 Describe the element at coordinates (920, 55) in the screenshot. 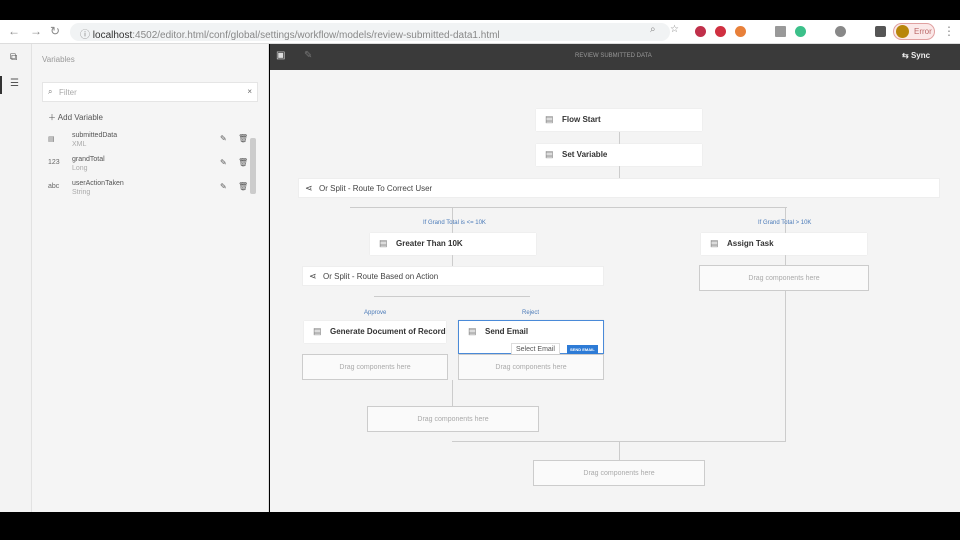

I see `sync-label: Sync` at that location.